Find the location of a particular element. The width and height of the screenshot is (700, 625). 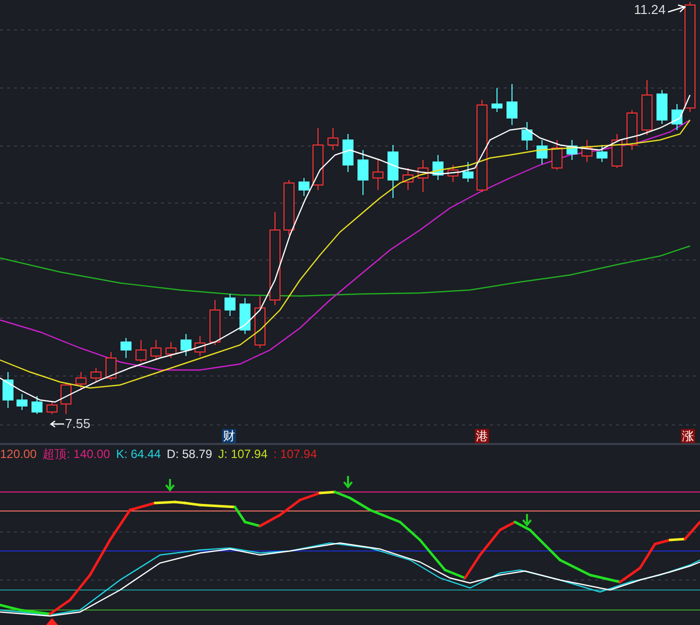

indicator-value: J: 107.94 is located at coordinates (243, 454).